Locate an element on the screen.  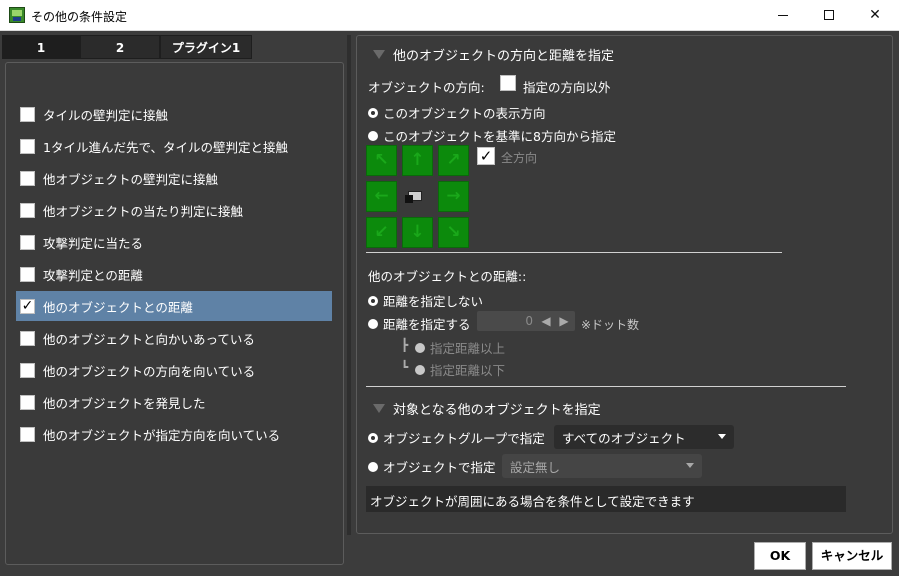
description-box: オブジェクトが周囲にある場合を条件として設定できます is located at coordinates (606, 499).